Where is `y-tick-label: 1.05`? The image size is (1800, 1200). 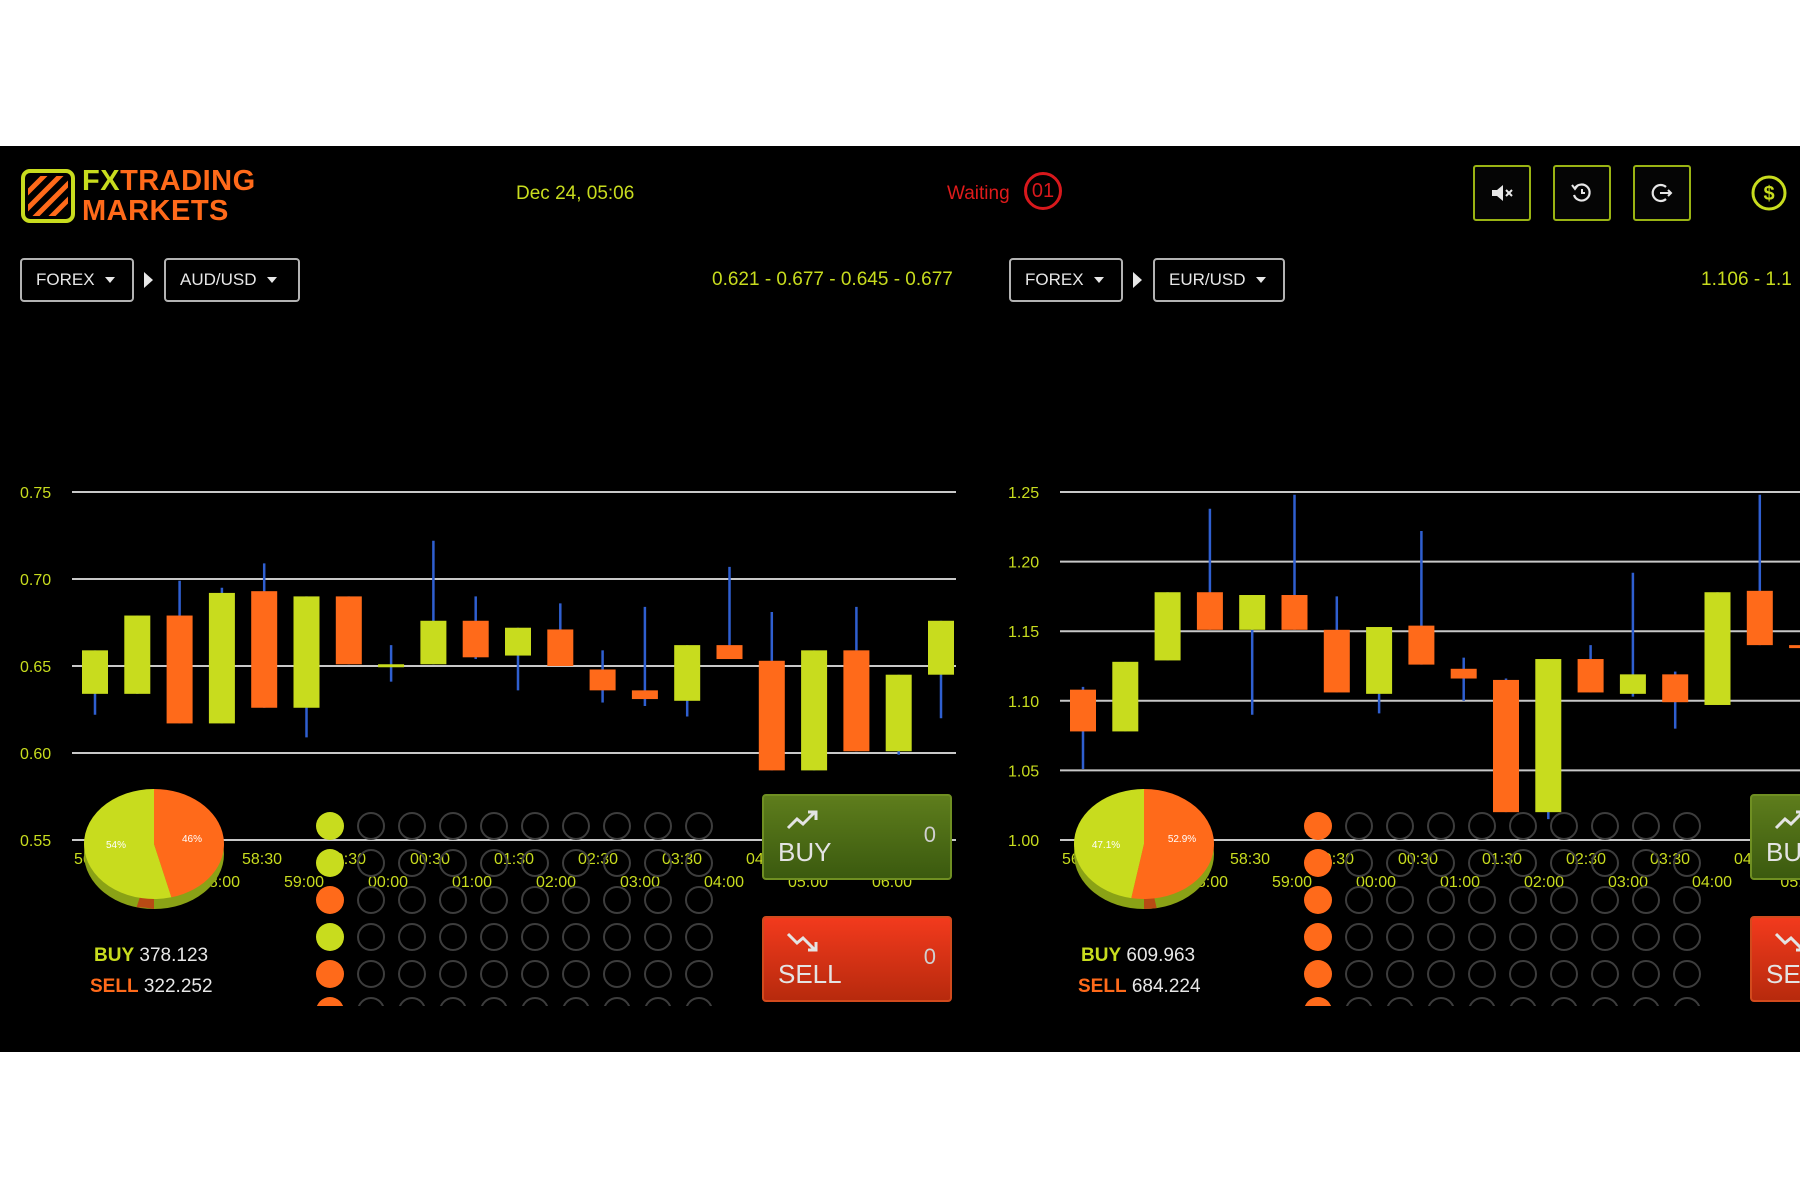
y-tick-label: 1.05 is located at coordinates (1023, 771).